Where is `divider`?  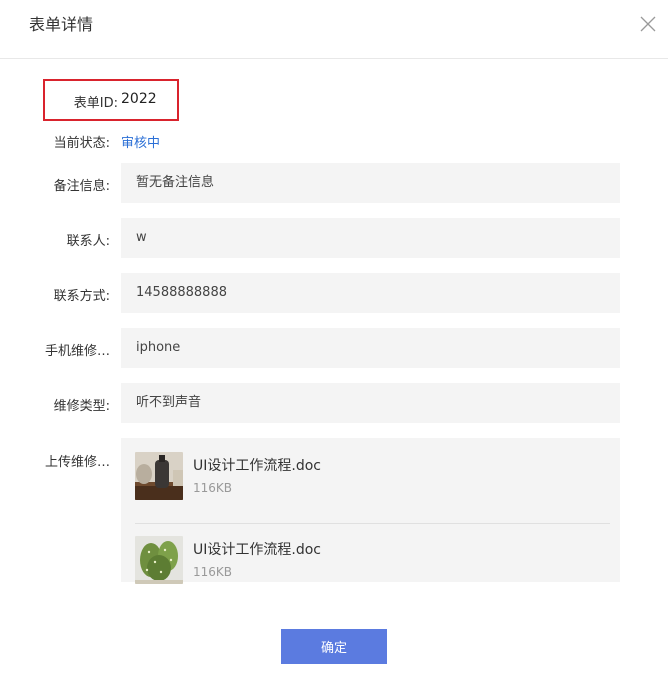 divider is located at coordinates (372, 523).